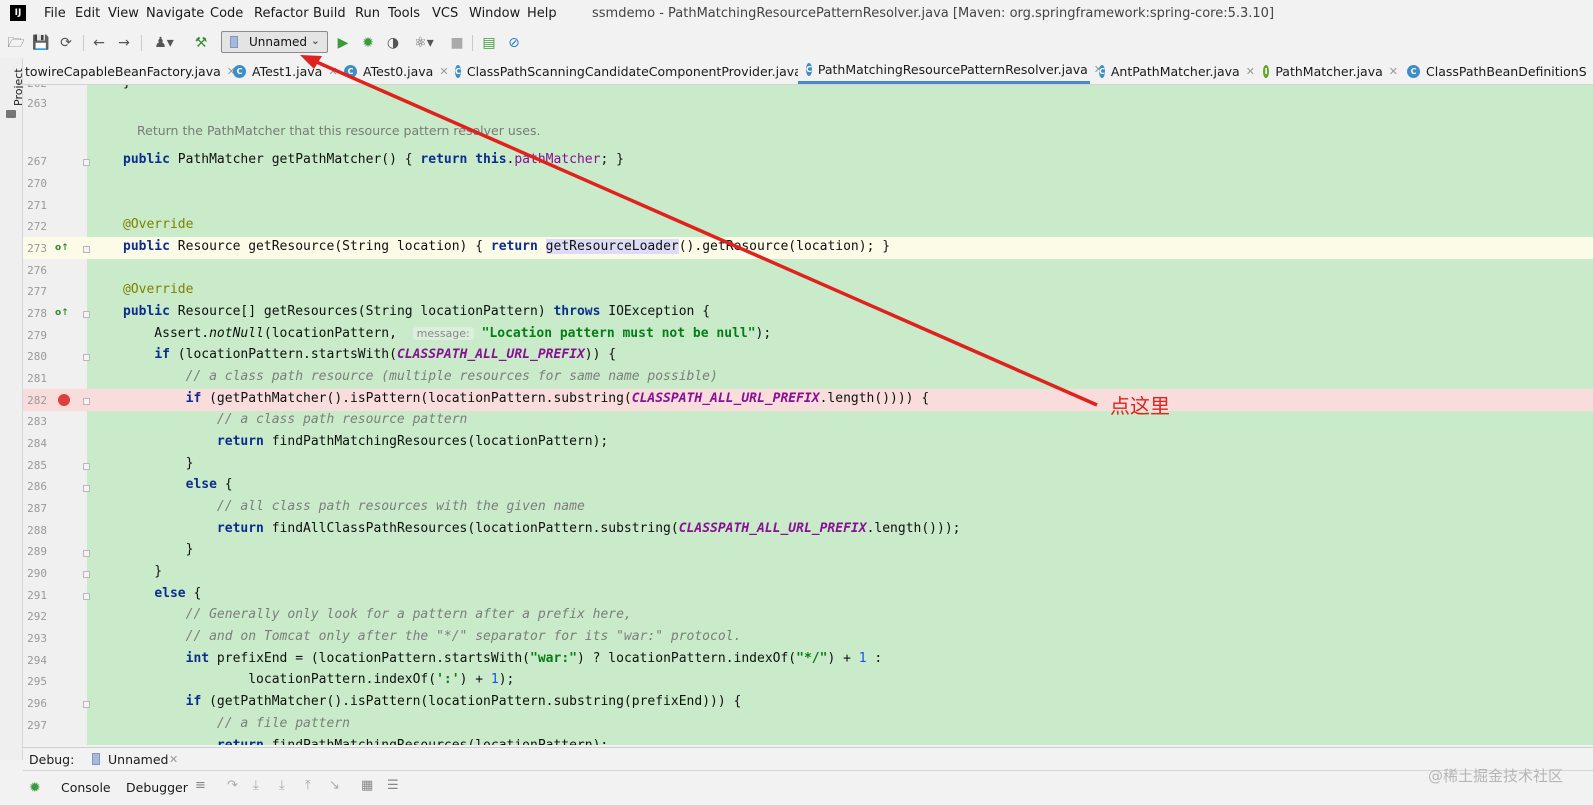  What do you see at coordinates (37, 248) in the screenshot?
I see `line-number: 273` at bounding box center [37, 248].